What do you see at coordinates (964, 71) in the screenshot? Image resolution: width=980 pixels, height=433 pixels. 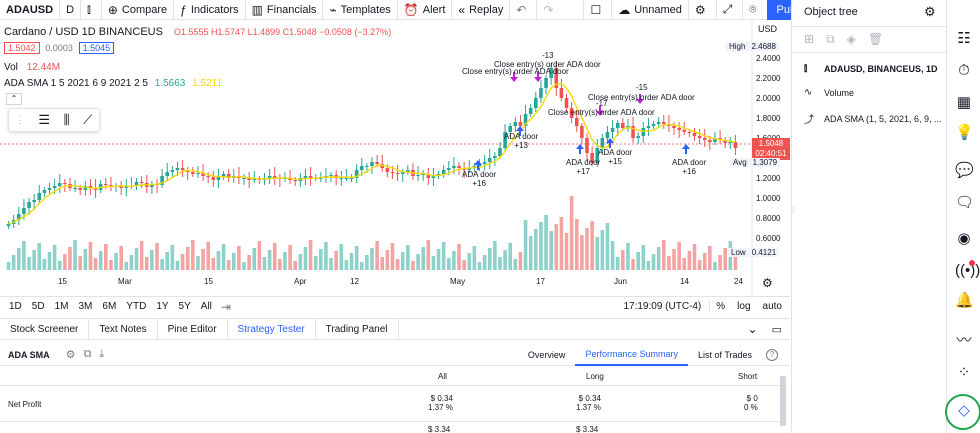 I see `alerts-clock-icon: ⏱` at bounding box center [964, 71].